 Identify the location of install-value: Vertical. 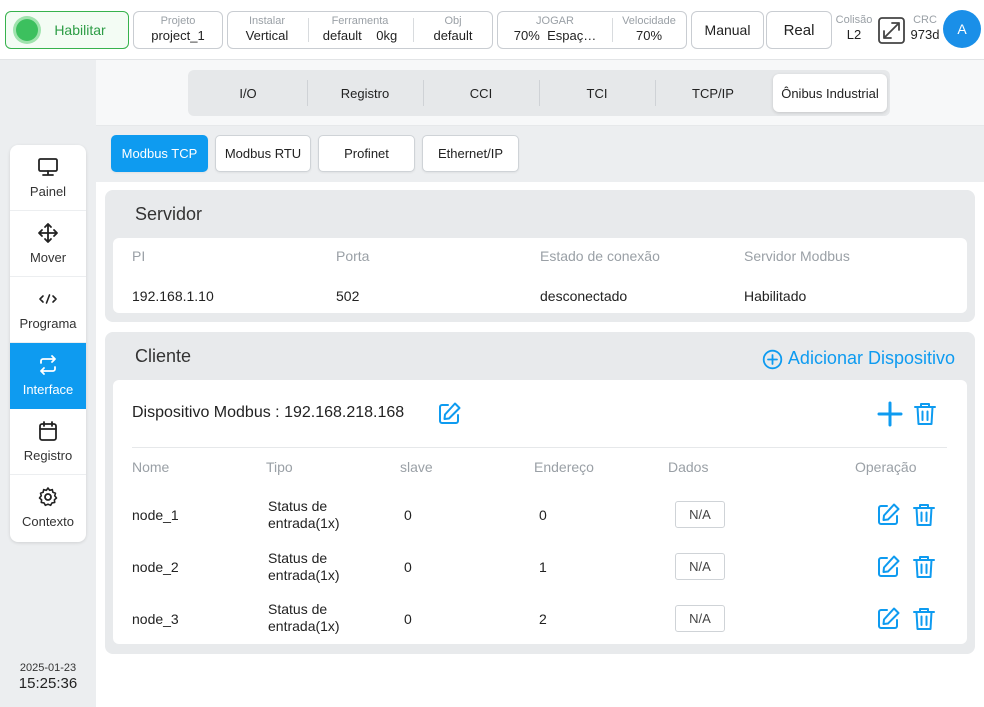
(267, 35).